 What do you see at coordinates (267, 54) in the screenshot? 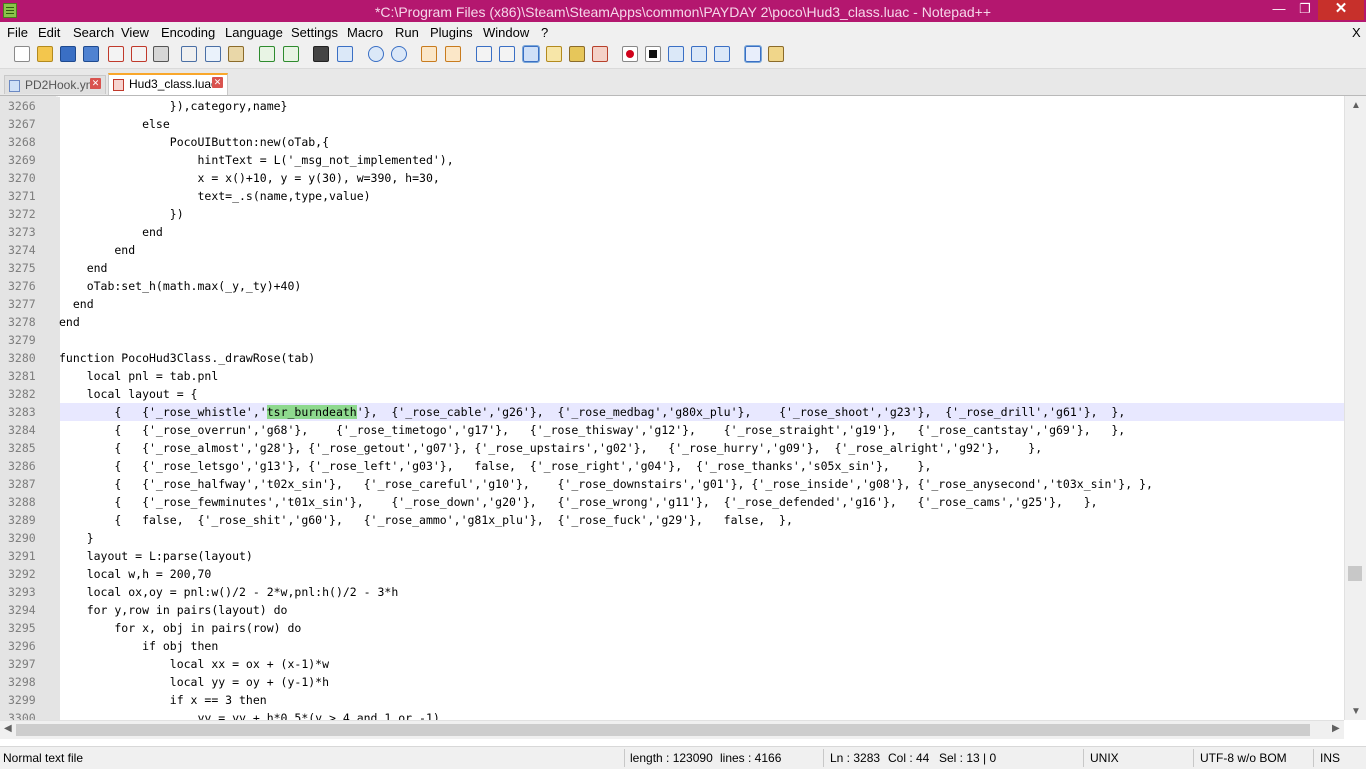
I see `undo-icon` at bounding box center [267, 54].